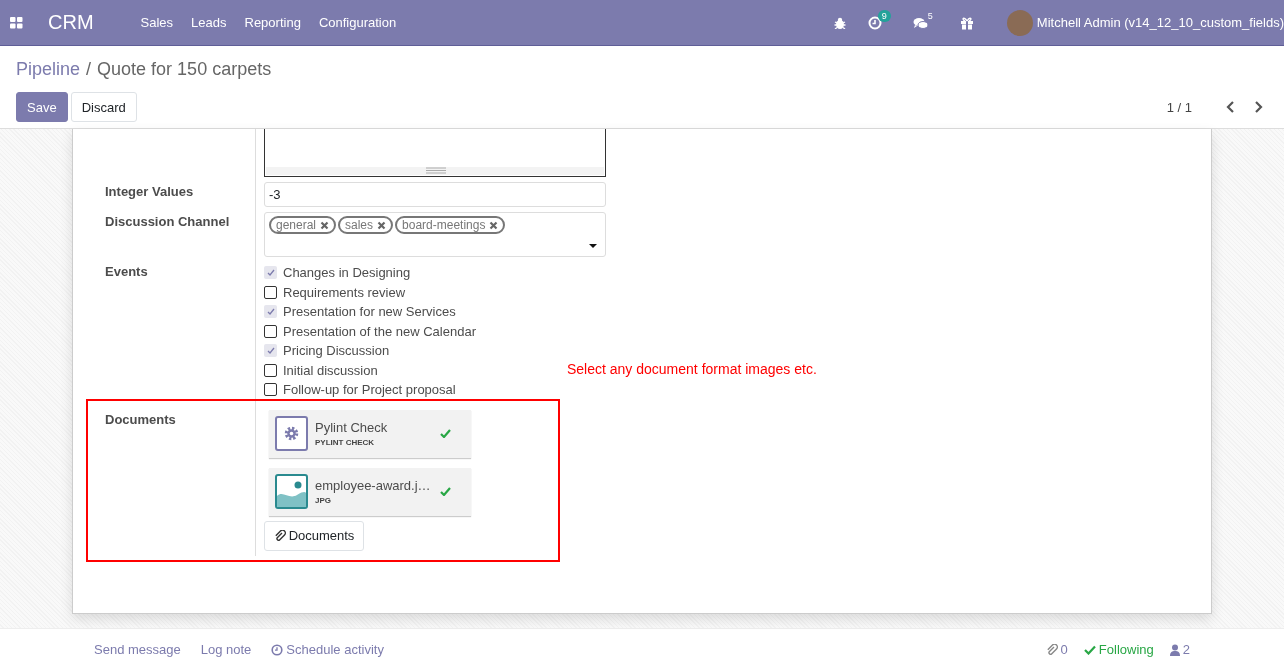 The image size is (1284, 669). What do you see at coordinates (450, 225) in the screenshot?
I see `tag: board-meetings` at bounding box center [450, 225].